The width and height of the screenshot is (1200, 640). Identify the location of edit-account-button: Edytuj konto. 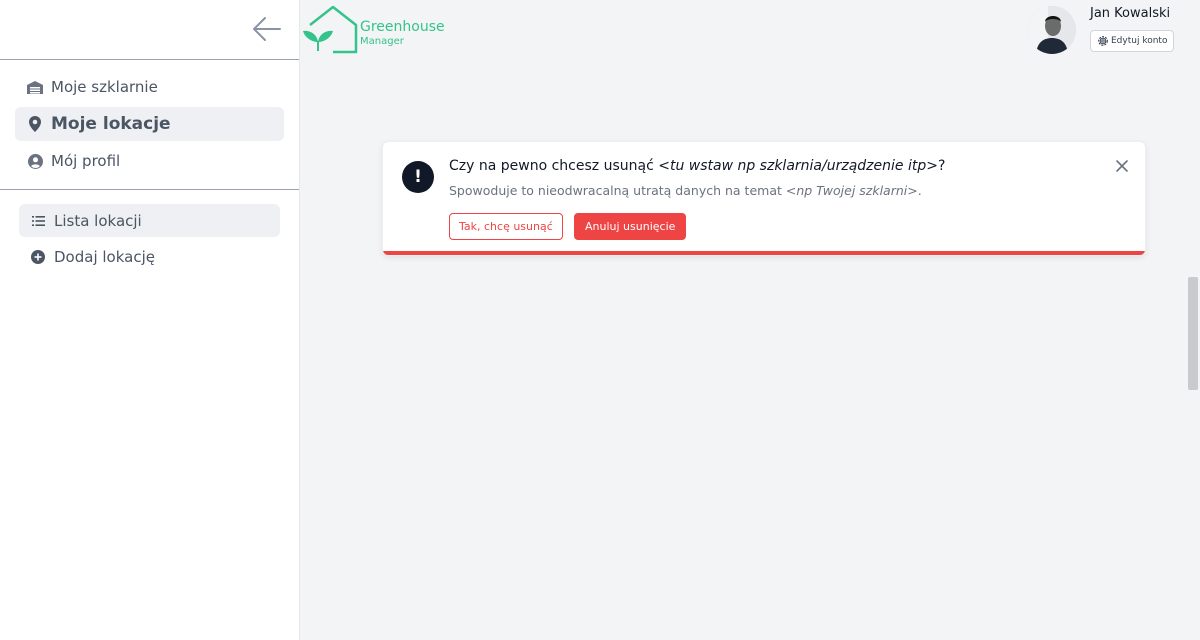
(1132, 41).